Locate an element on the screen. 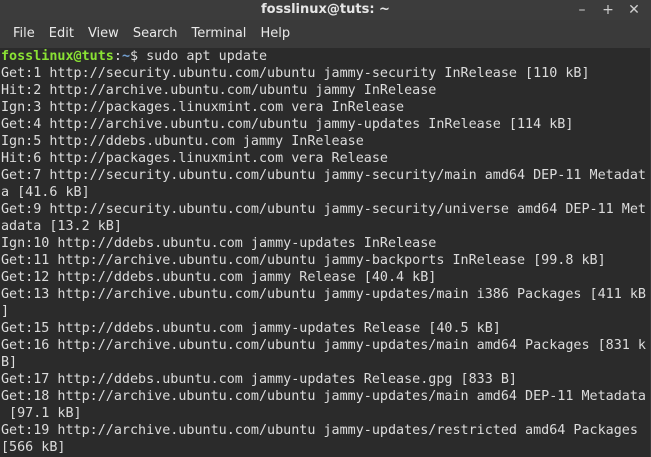 Image resolution: width=651 pixels, height=457 pixels. window-controls: – + ✕ is located at coordinates (608, 10).